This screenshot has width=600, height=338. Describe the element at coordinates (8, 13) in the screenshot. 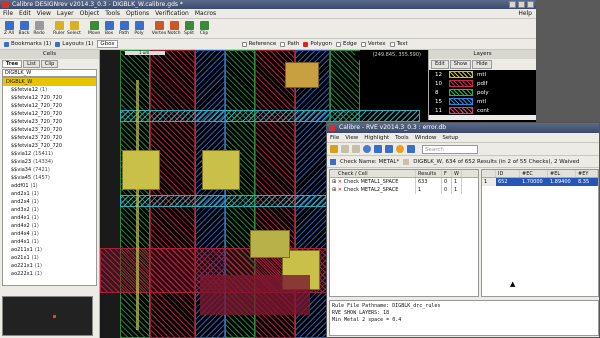

I see `menu-file: File` at that location.